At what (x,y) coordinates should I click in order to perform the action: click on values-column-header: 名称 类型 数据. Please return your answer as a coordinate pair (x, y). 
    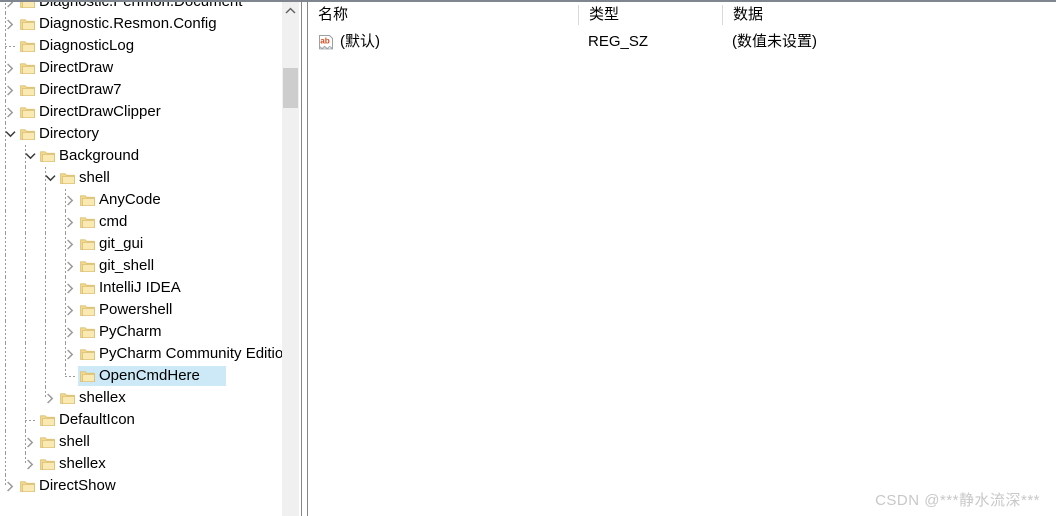
    Looking at the image, I should click on (682, 15).